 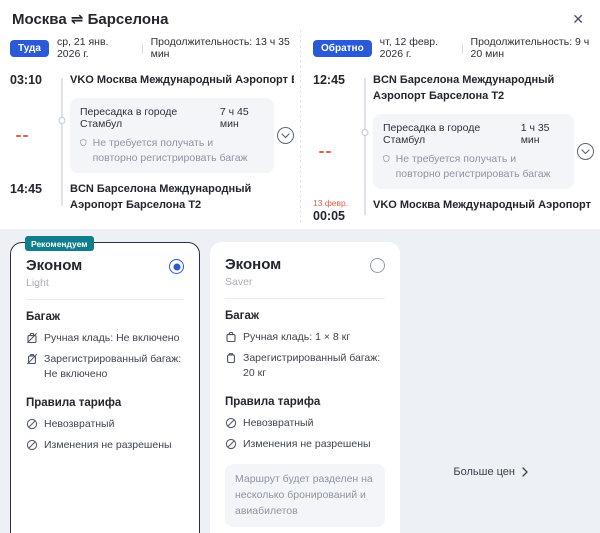 What do you see at coordinates (37, 283) in the screenshot?
I see `fare-subtitle: Light` at bounding box center [37, 283].